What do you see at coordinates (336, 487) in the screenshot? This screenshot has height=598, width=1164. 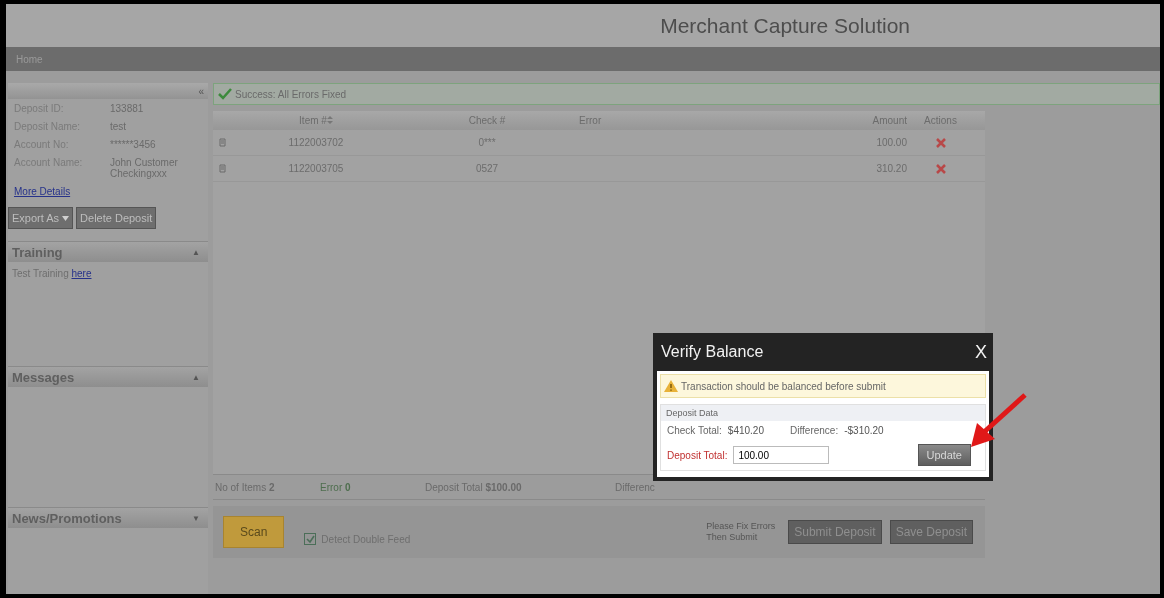 I see `summary-text: Error 0` at bounding box center [336, 487].